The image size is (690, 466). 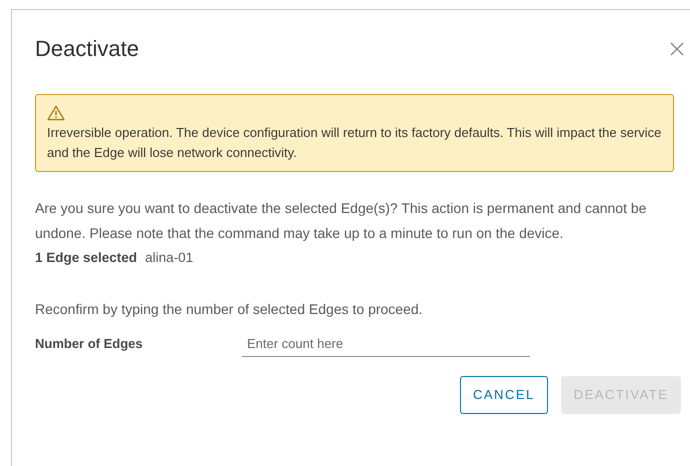 What do you see at coordinates (86, 258) in the screenshot?
I see `selection-label: 1 Edge selected` at bounding box center [86, 258].